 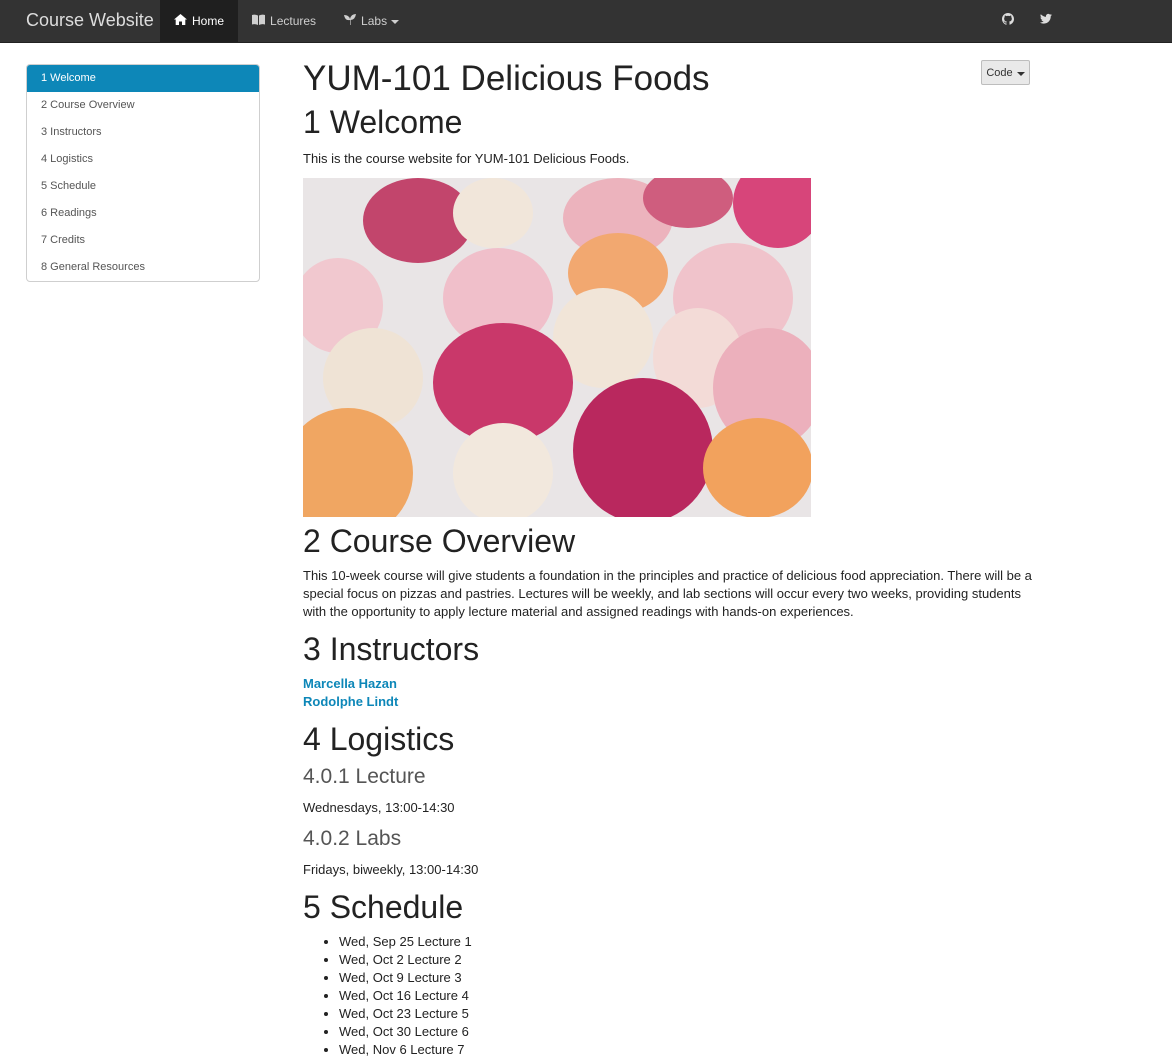 What do you see at coordinates (686, 978) in the screenshot?
I see `list-item: Wed, Oct 9 Lecture 3` at bounding box center [686, 978].